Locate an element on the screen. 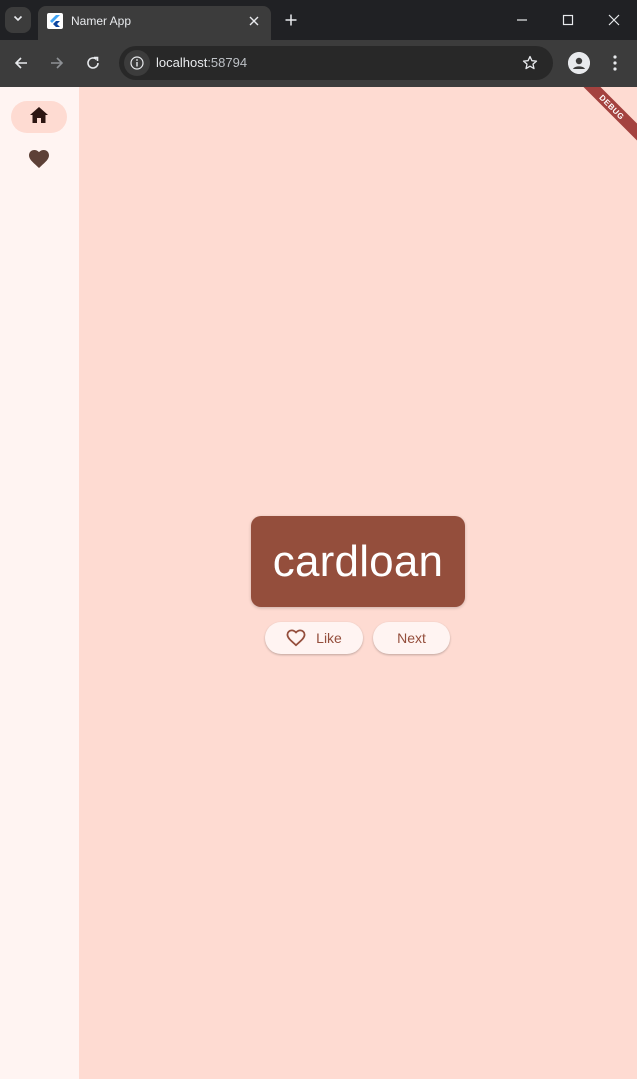 The height and width of the screenshot is (1079, 637). tab-close-icon is located at coordinates (254, 21).